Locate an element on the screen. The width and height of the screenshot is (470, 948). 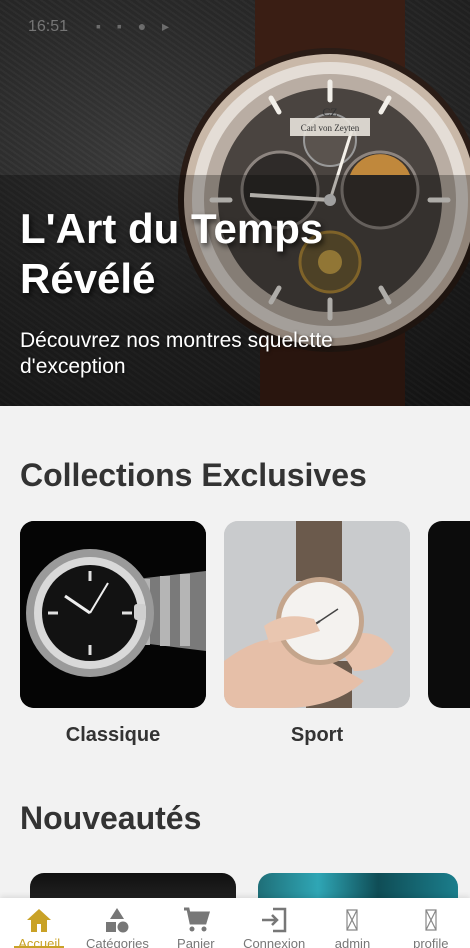
new-arrivals-title: Nouveautés is located at coordinates (111, 818).